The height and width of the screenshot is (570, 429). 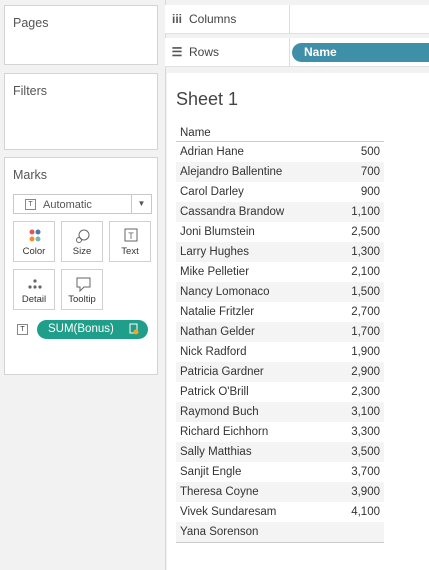 I want to click on color-button: Color, so click(x=34, y=241).